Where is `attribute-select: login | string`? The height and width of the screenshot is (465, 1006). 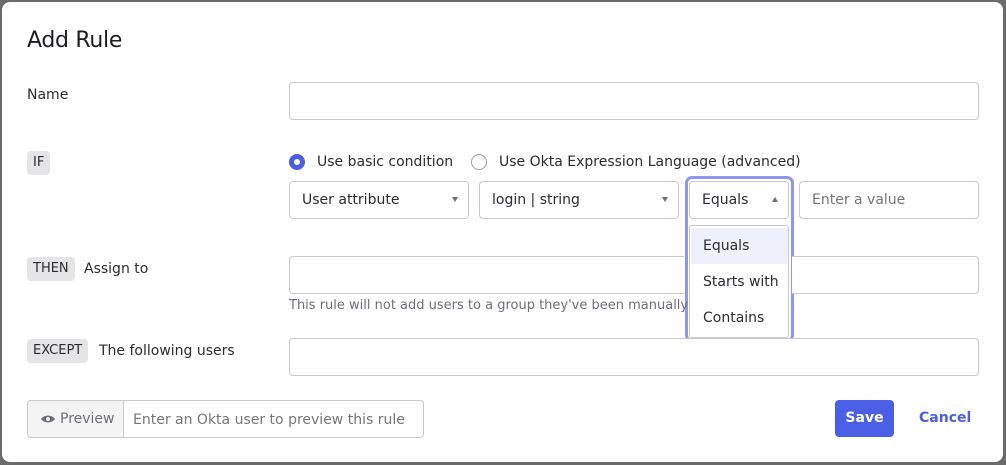
attribute-select: login | string is located at coordinates (579, 200).